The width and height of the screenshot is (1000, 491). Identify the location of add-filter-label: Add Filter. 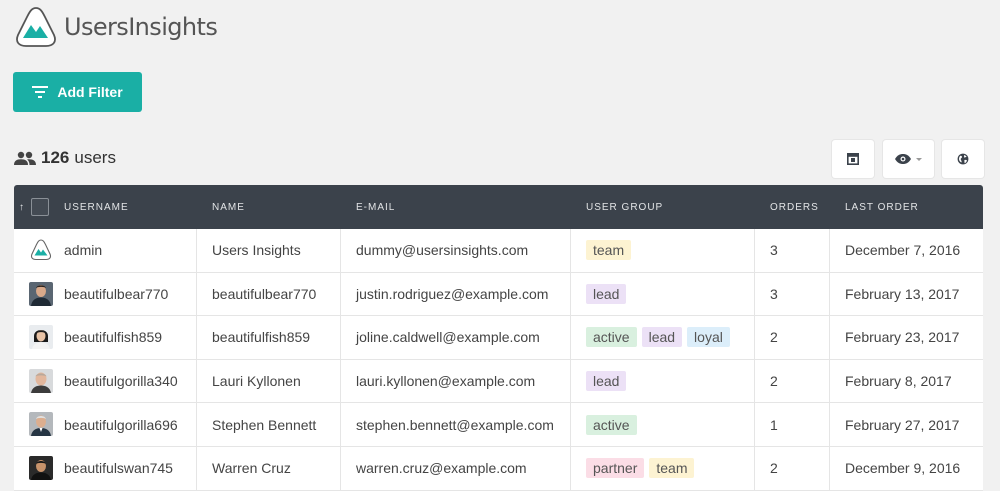
(90, 92).